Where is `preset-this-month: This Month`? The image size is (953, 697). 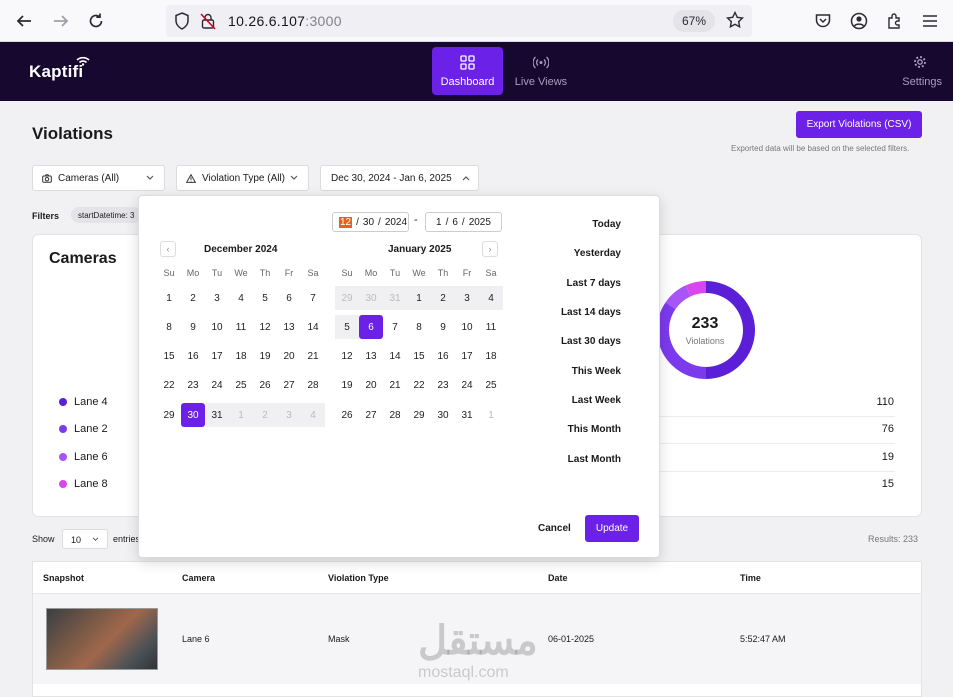 preset-this-month: This Month is located at coordinates (594, 429).